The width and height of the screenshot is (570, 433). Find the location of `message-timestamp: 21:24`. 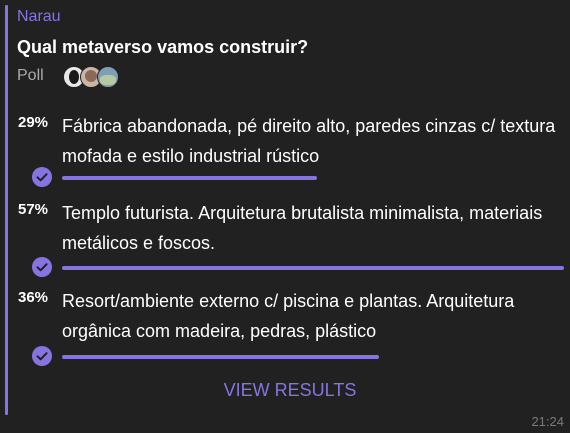

message-timestamp: 21:24 is located at coordinates (547, 421).